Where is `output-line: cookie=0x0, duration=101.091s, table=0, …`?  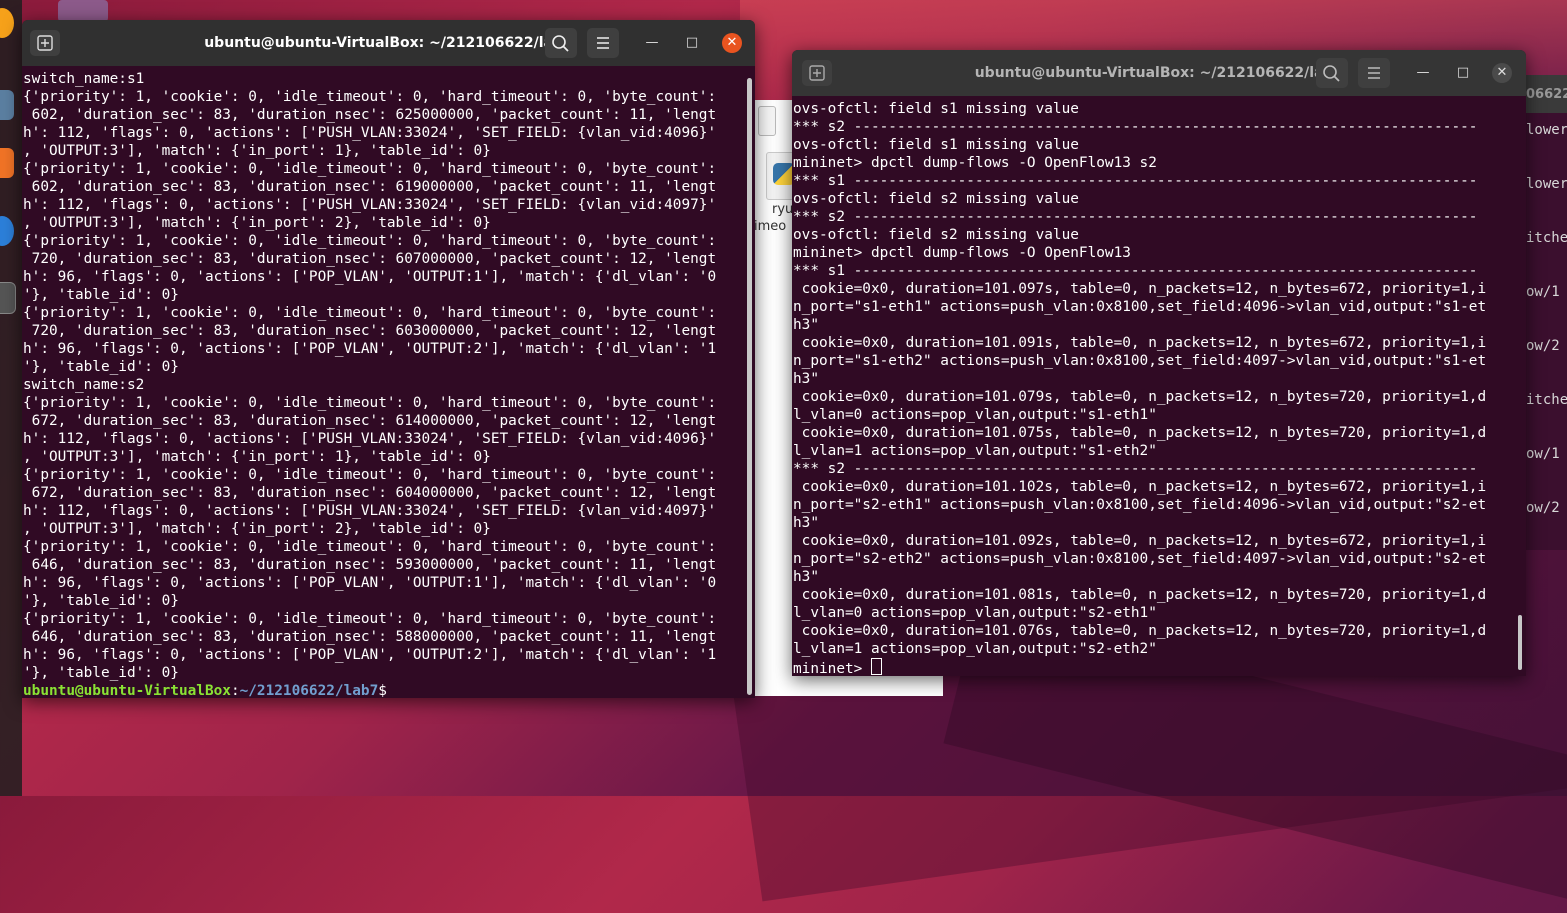
output-line: cookie=0x0, duration=101.091s, table=0, … is located at coordinates (1140, 343).